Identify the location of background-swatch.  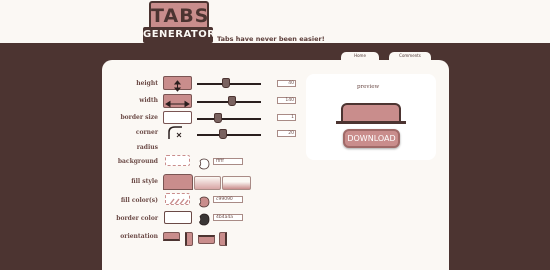
(177, 160).